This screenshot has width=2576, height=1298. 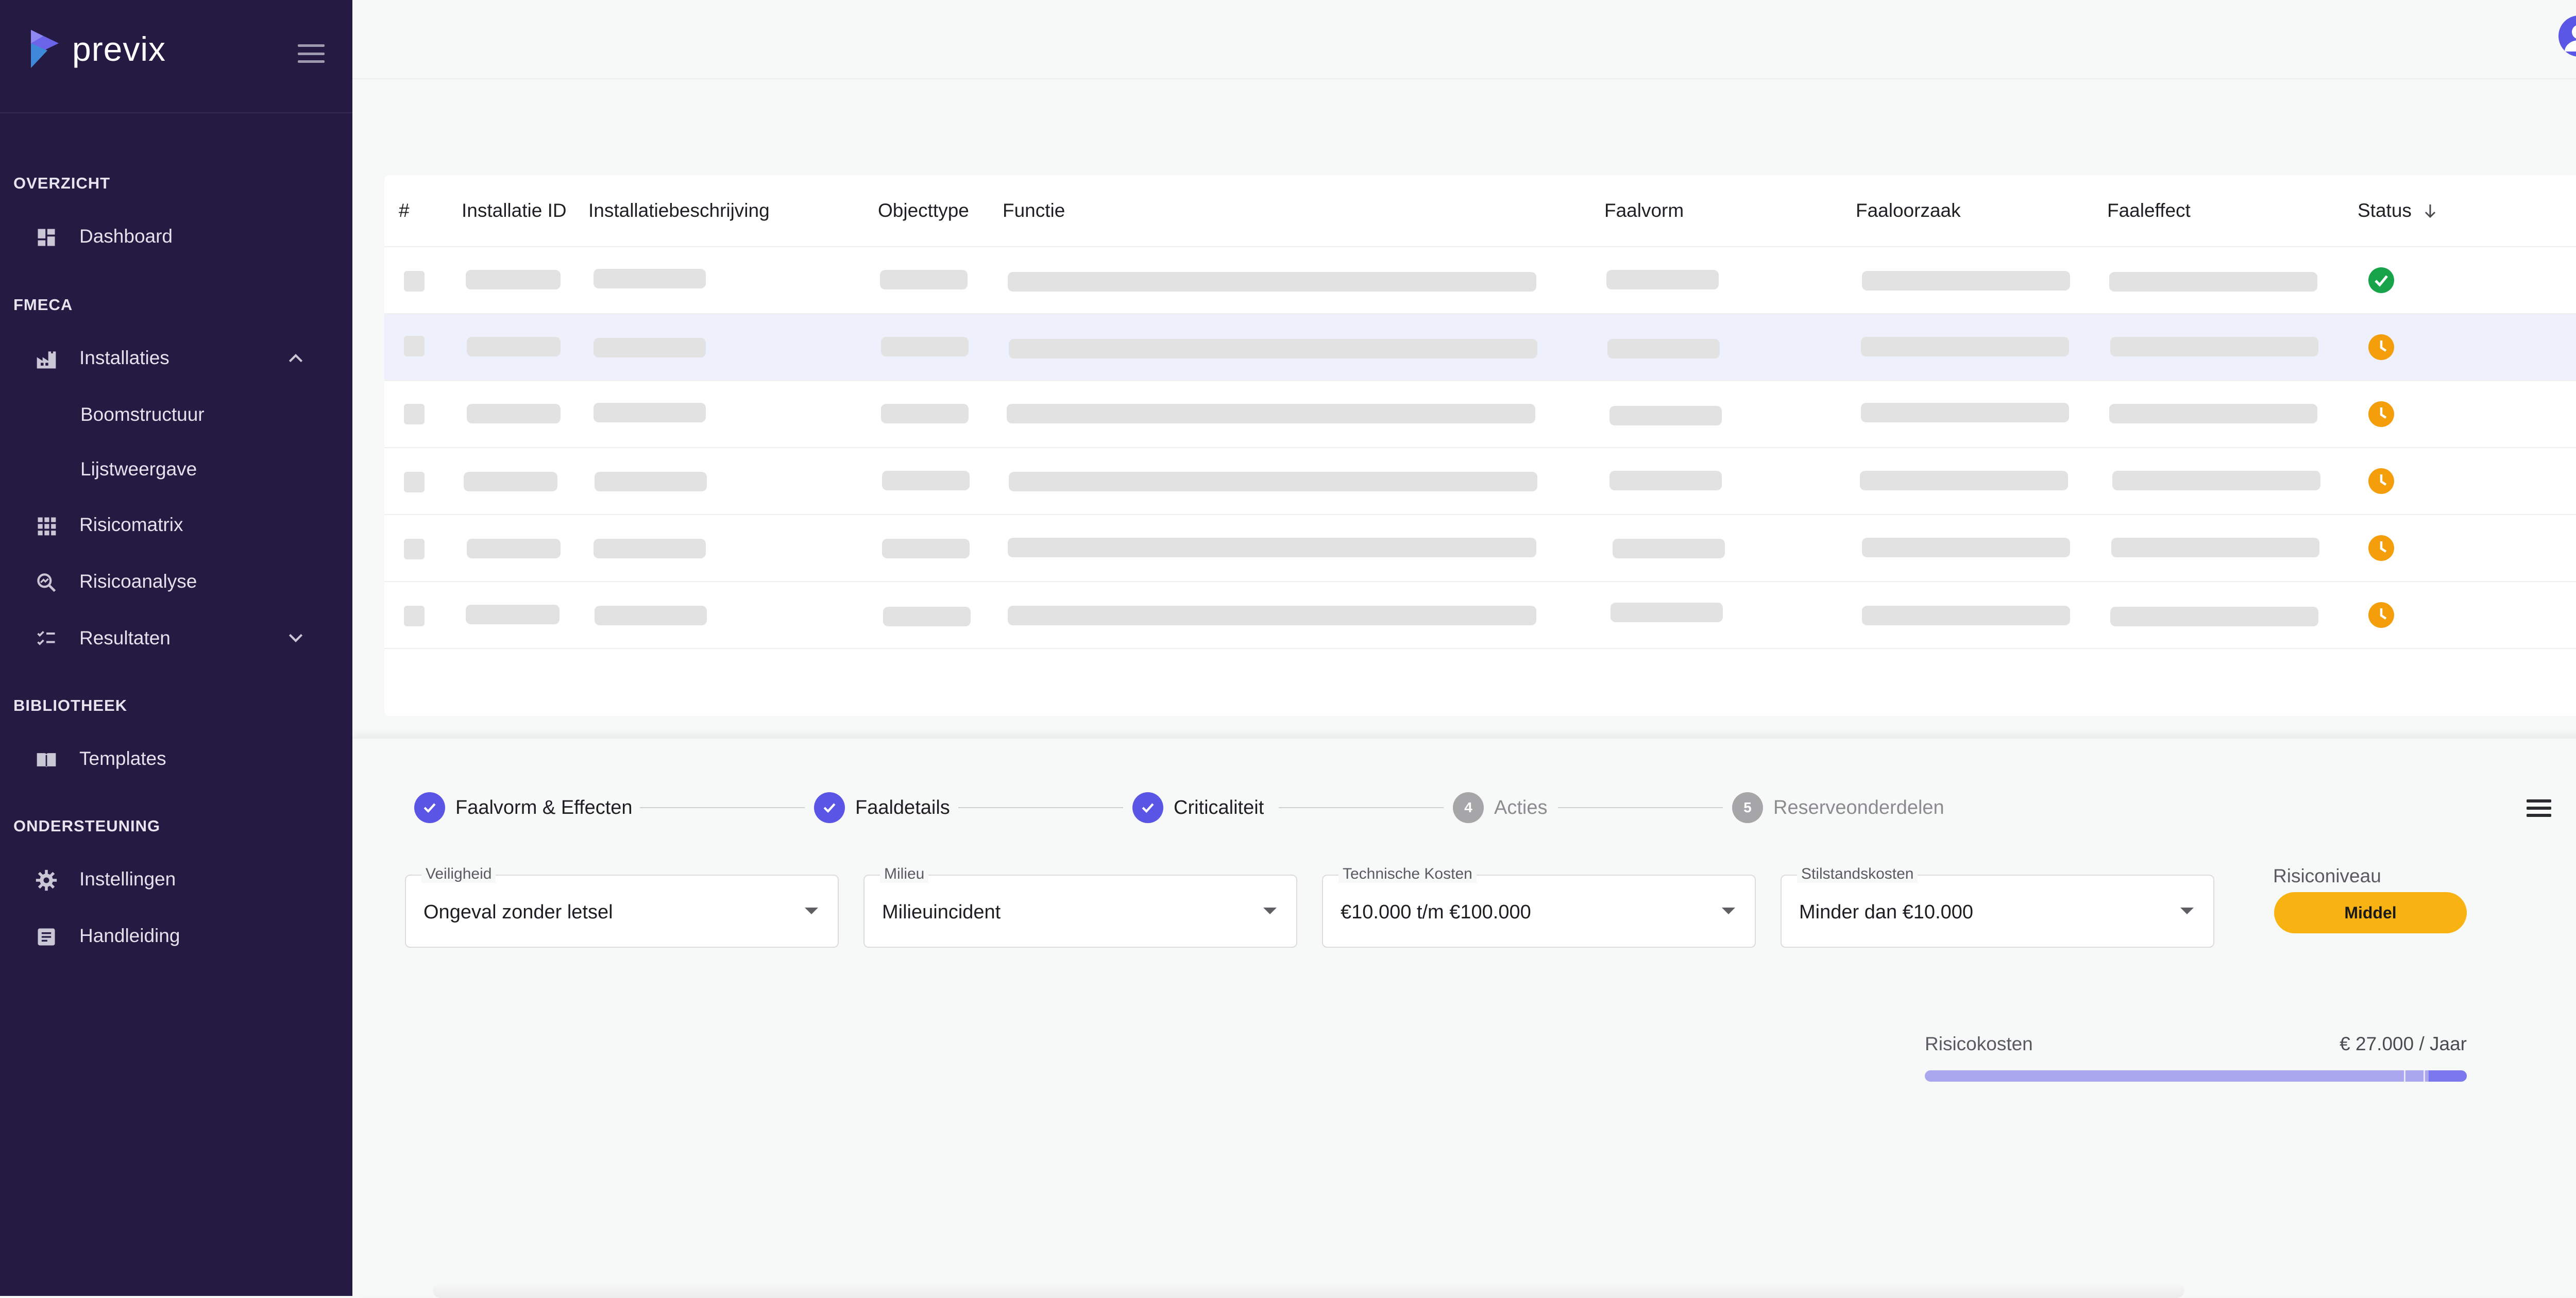 I want to click on sidebar-item-risicomatrix: Risicomatrix, so click(x=176, y=525).